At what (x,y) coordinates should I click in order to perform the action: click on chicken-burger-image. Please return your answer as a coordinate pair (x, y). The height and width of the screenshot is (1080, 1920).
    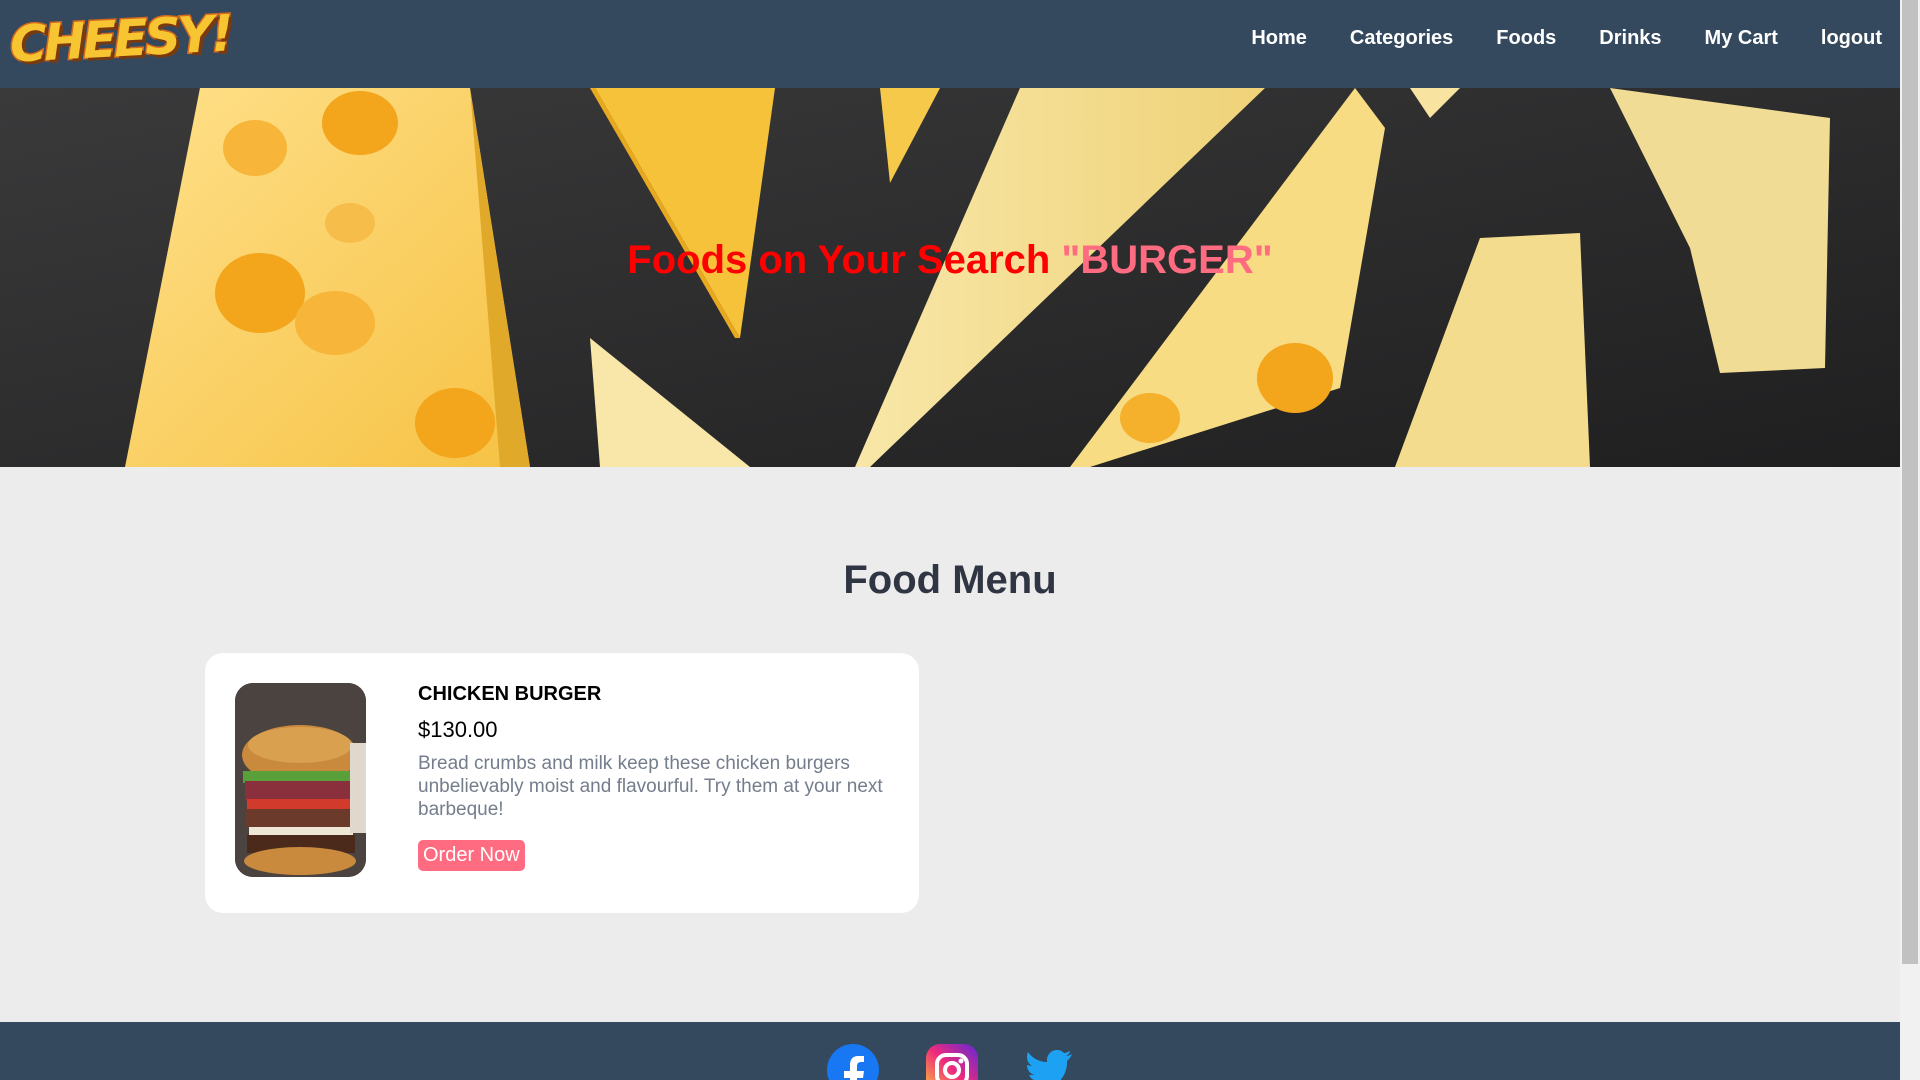
    Looking at the image, I should click on (300, 780).